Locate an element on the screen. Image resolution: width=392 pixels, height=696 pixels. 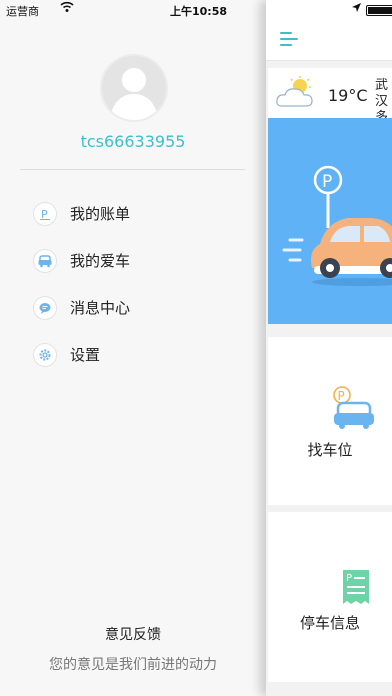
temperature: 19°C is located at coordinates (348, 95).